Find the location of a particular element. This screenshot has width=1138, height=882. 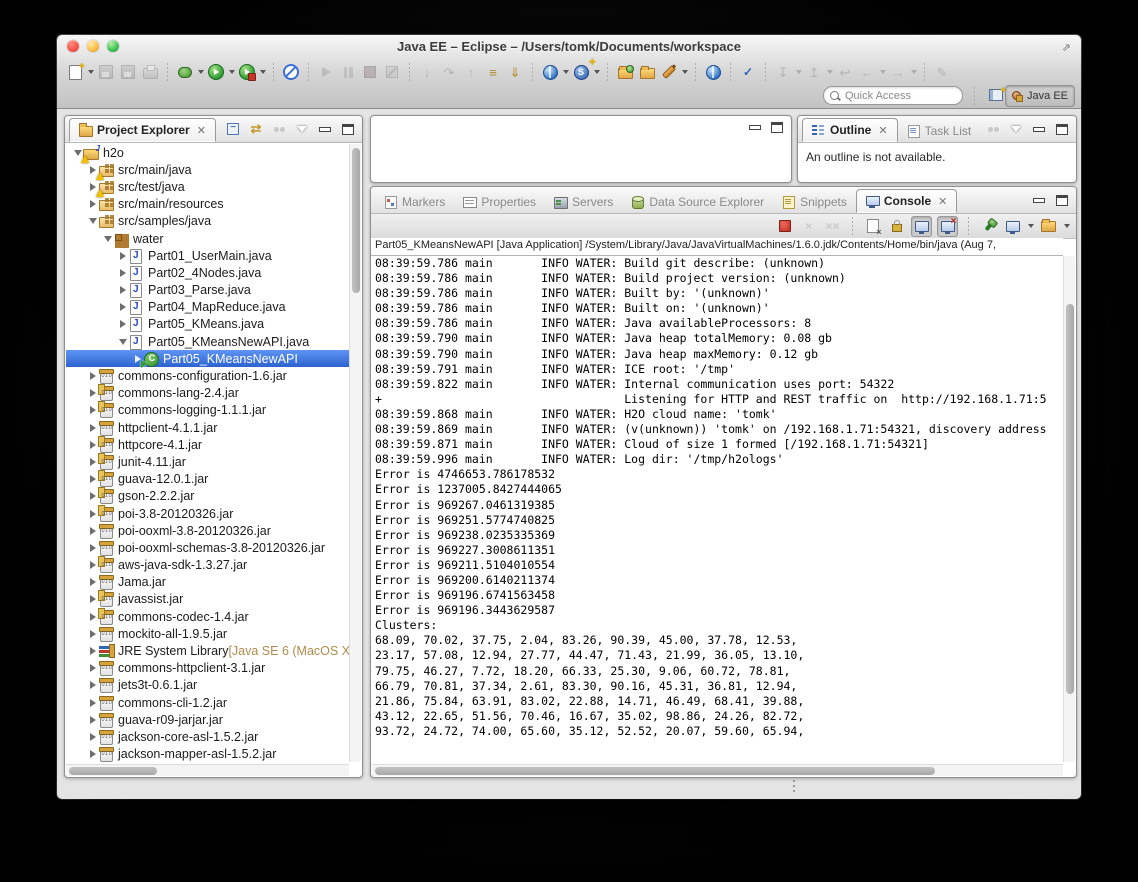

tab-console: Console ✕ is located at coordinates (906, 201).